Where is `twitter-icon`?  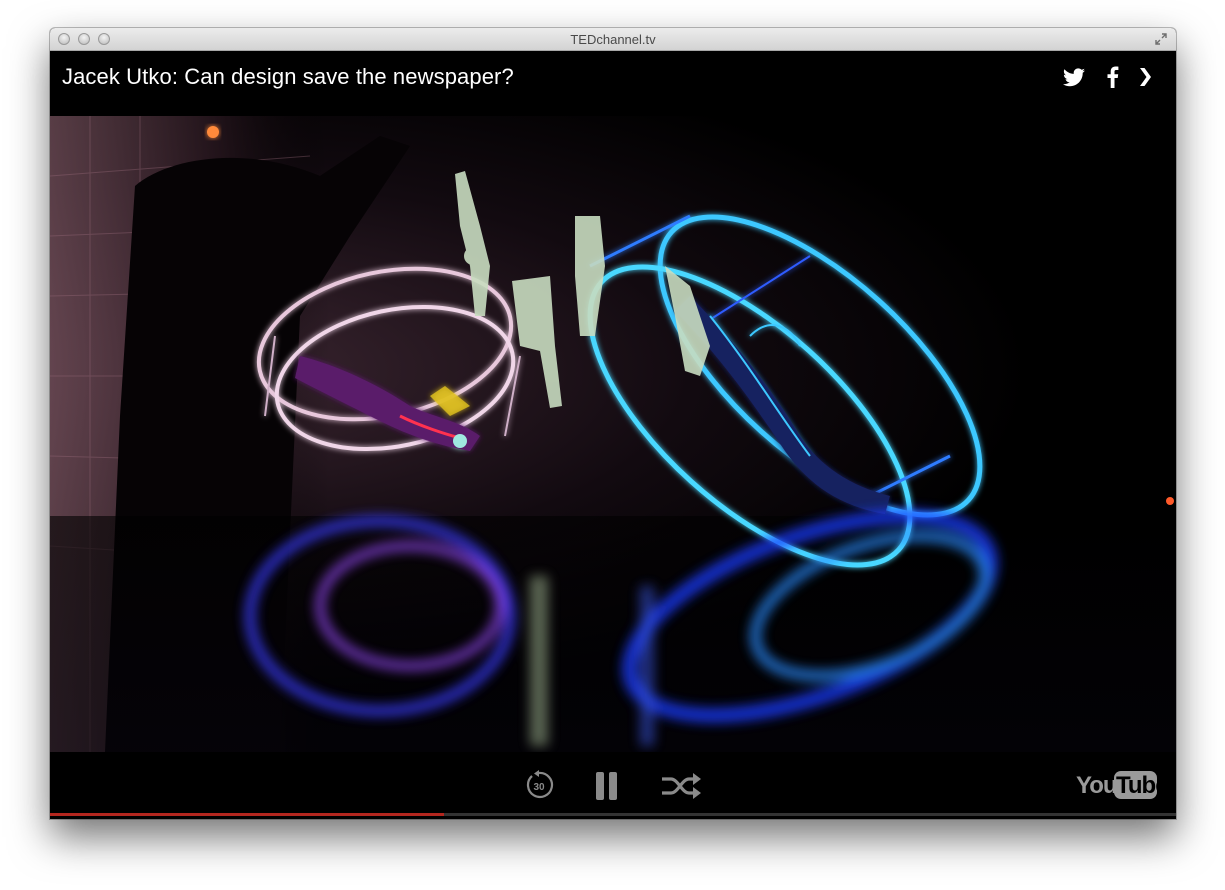
twitter-icon is located at coordinates (1074, 77).